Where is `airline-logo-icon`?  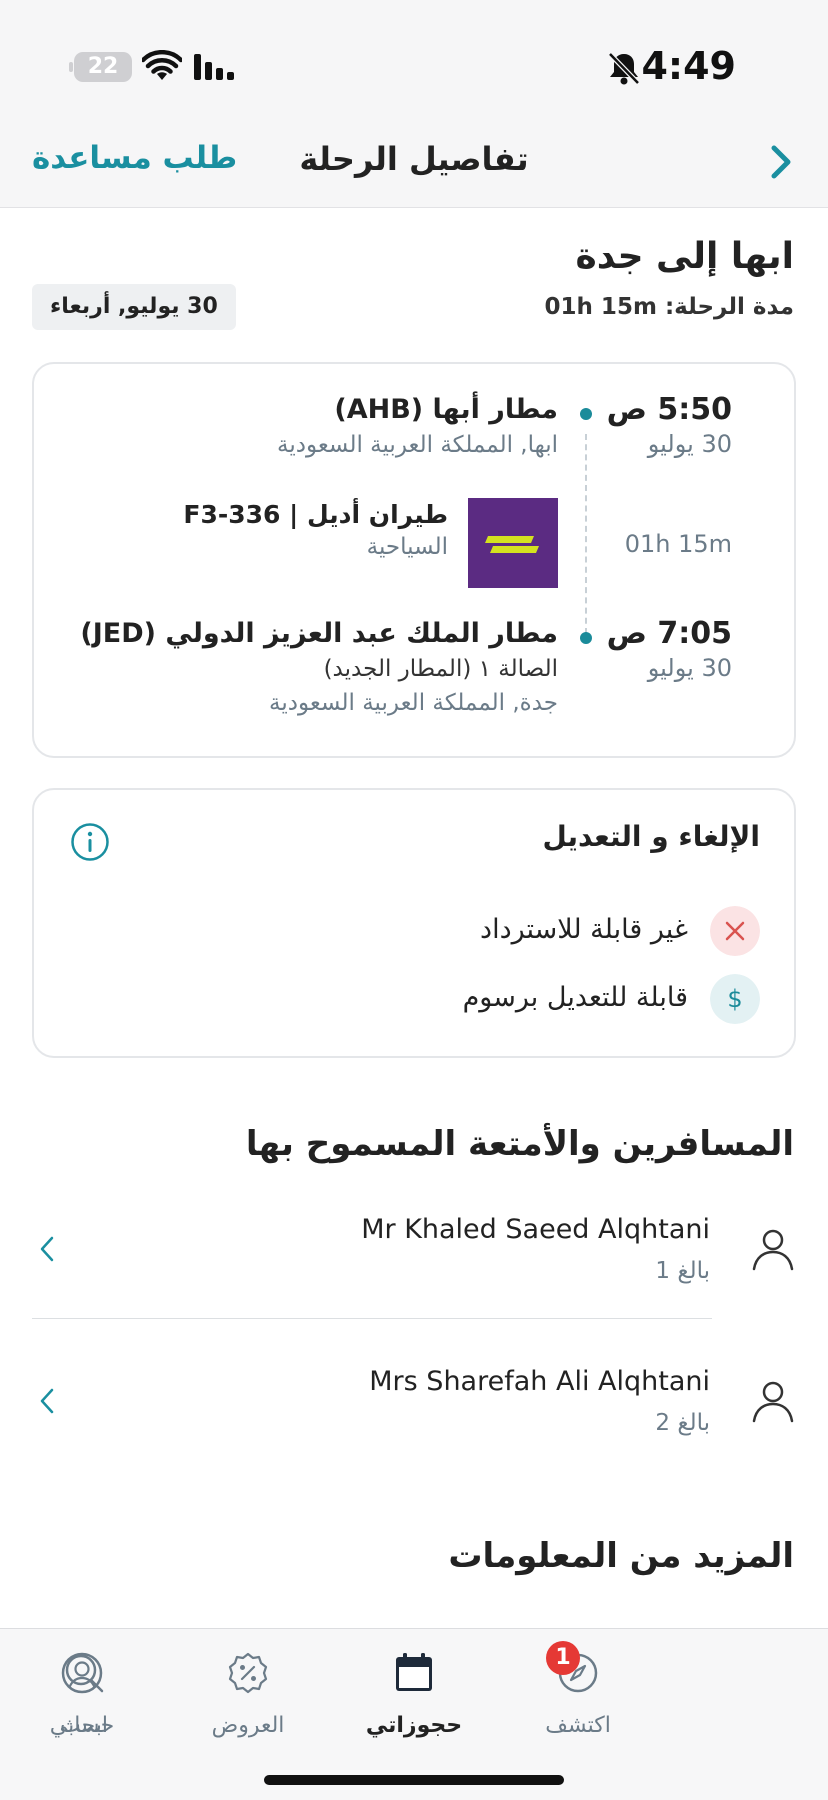 airline-logo-icon is located at coordinates (513, 543).